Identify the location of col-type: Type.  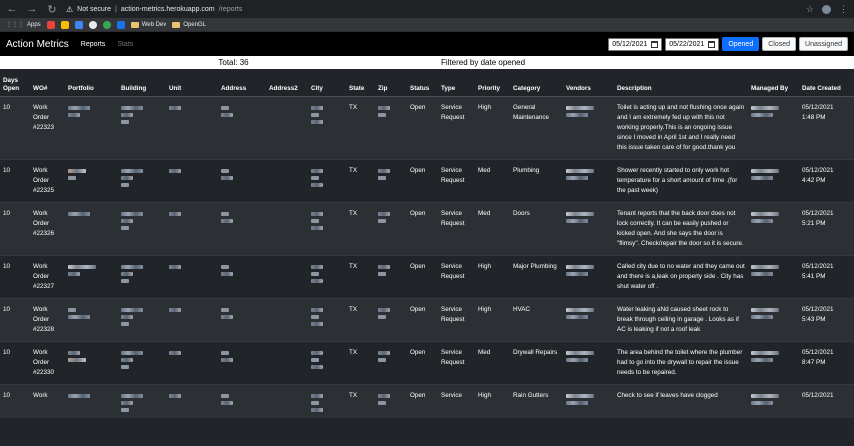
(456, 83).